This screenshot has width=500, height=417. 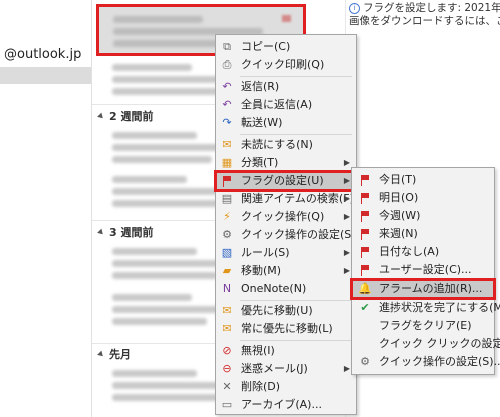 I want to click on reply-icon: ↶, so click(x=227, y=86).